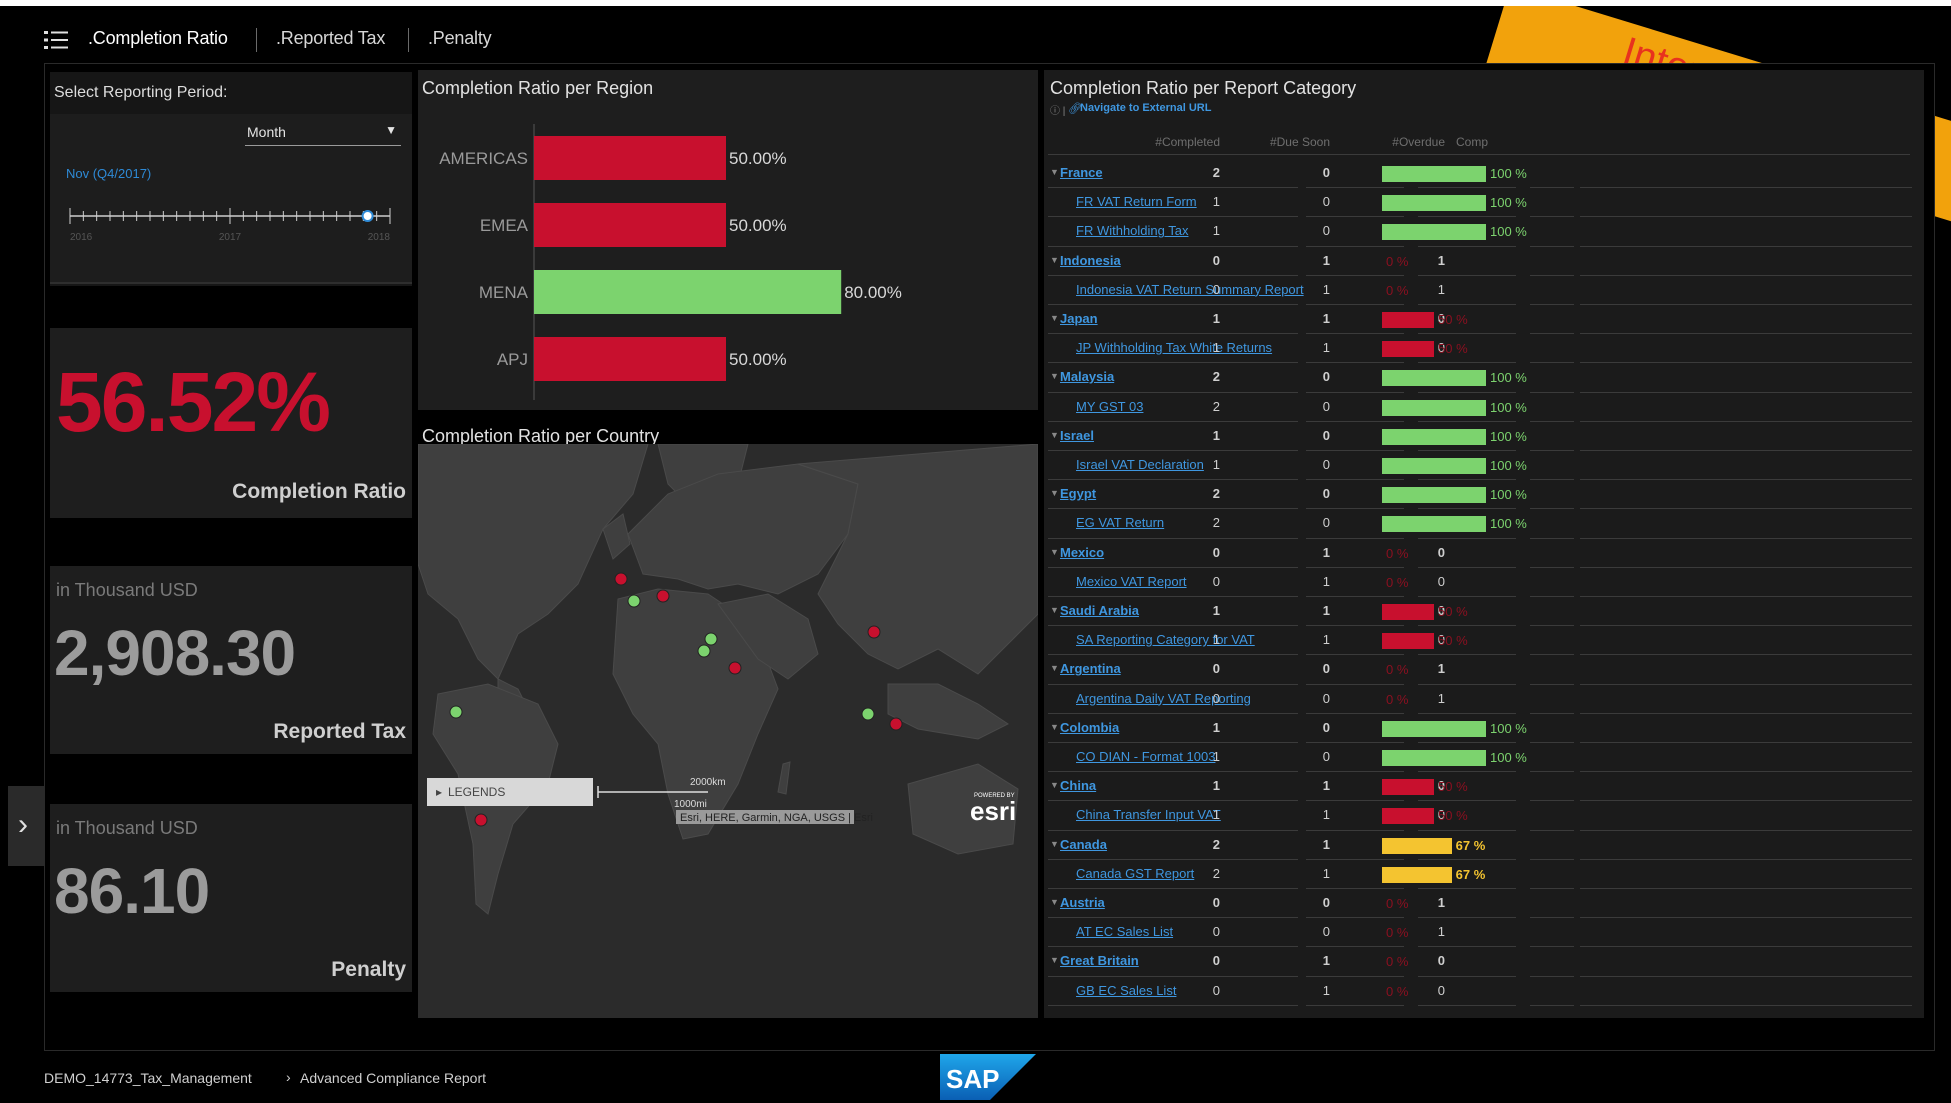  What do you see at coordinates (1163, 698) in the screenshot?
I see `report-link: Argentina Daily VAT Reporting` at bounding box center [1163, 698].